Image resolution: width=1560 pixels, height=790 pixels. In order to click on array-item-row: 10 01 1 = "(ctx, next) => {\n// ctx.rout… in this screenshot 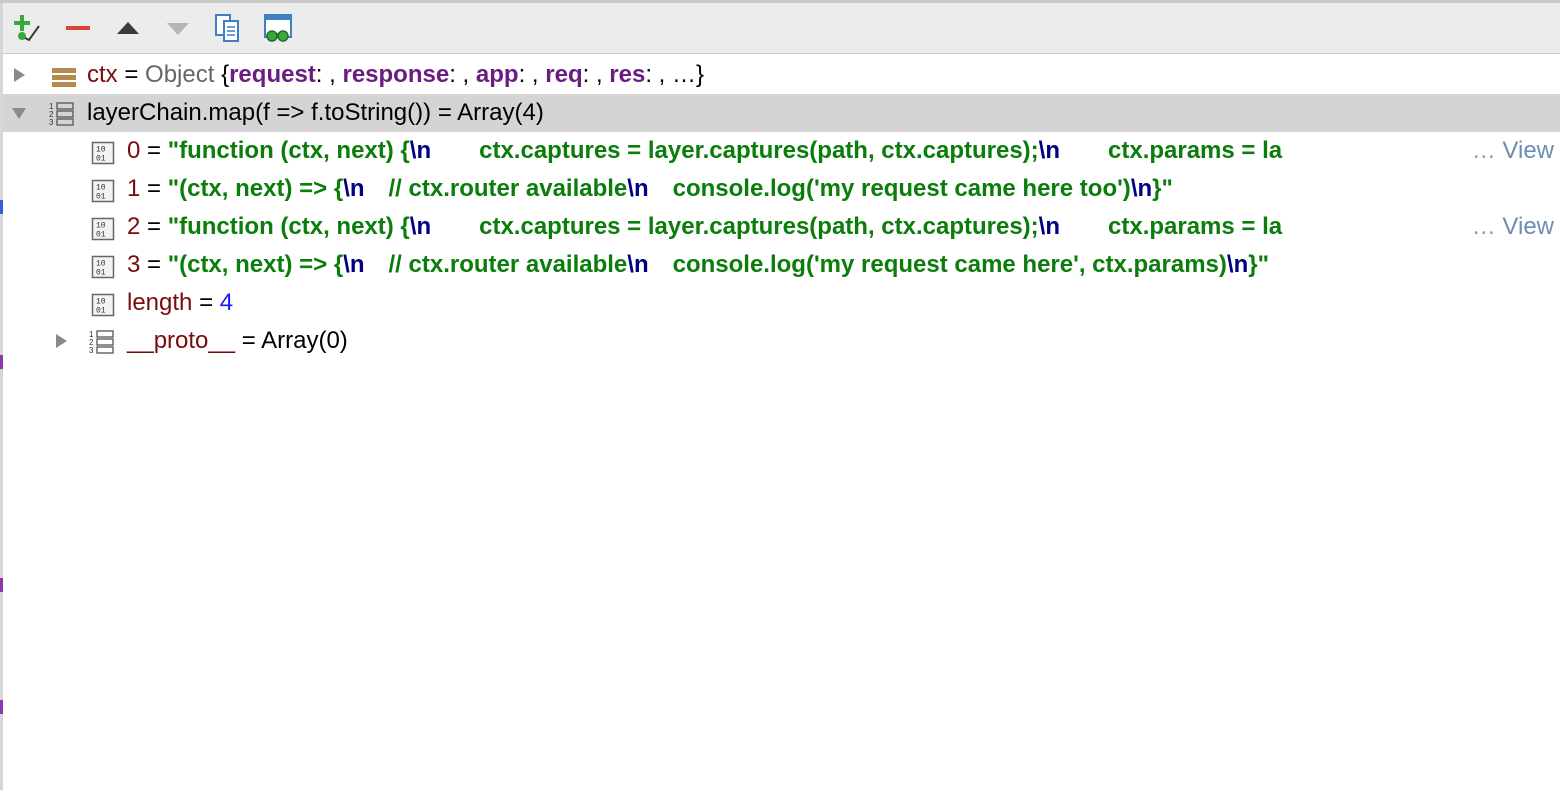, I will do `click(781, 189)`.